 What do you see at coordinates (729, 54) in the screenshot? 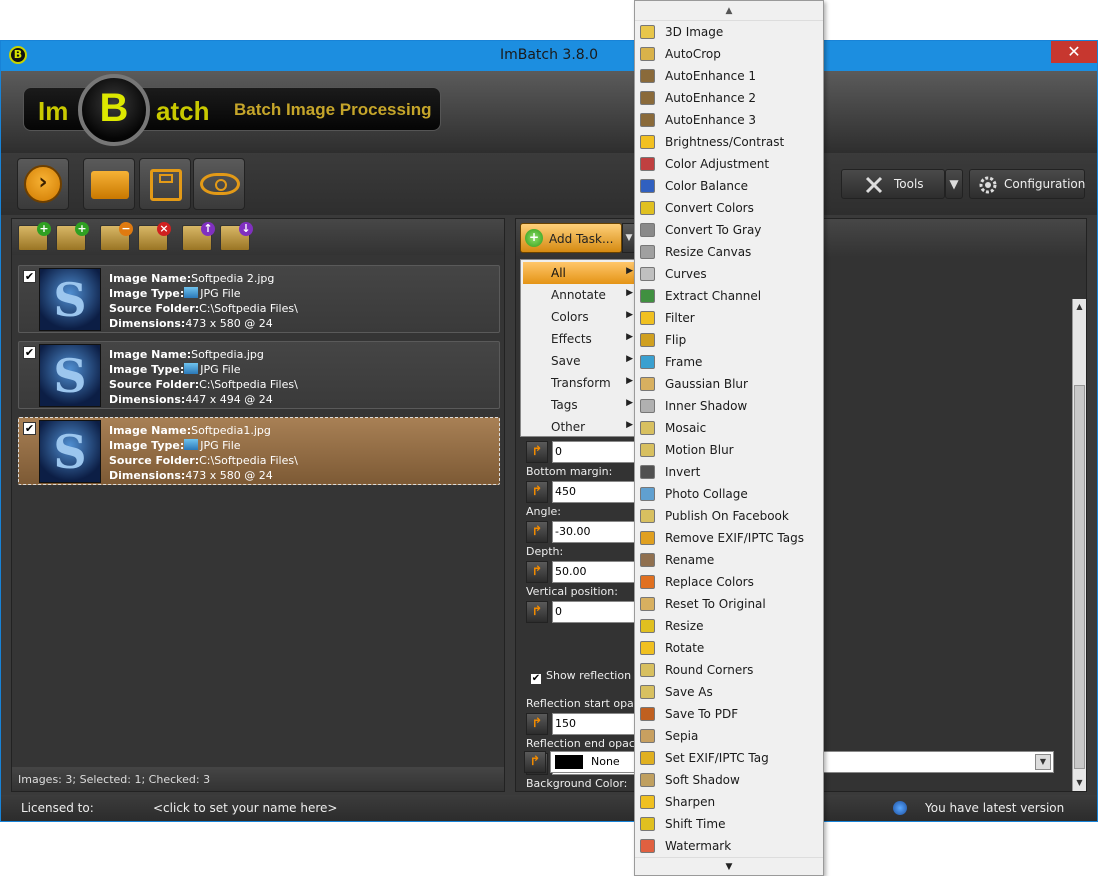
I see `task-list-item: AutoCrop` at bounding box center [729, 54].